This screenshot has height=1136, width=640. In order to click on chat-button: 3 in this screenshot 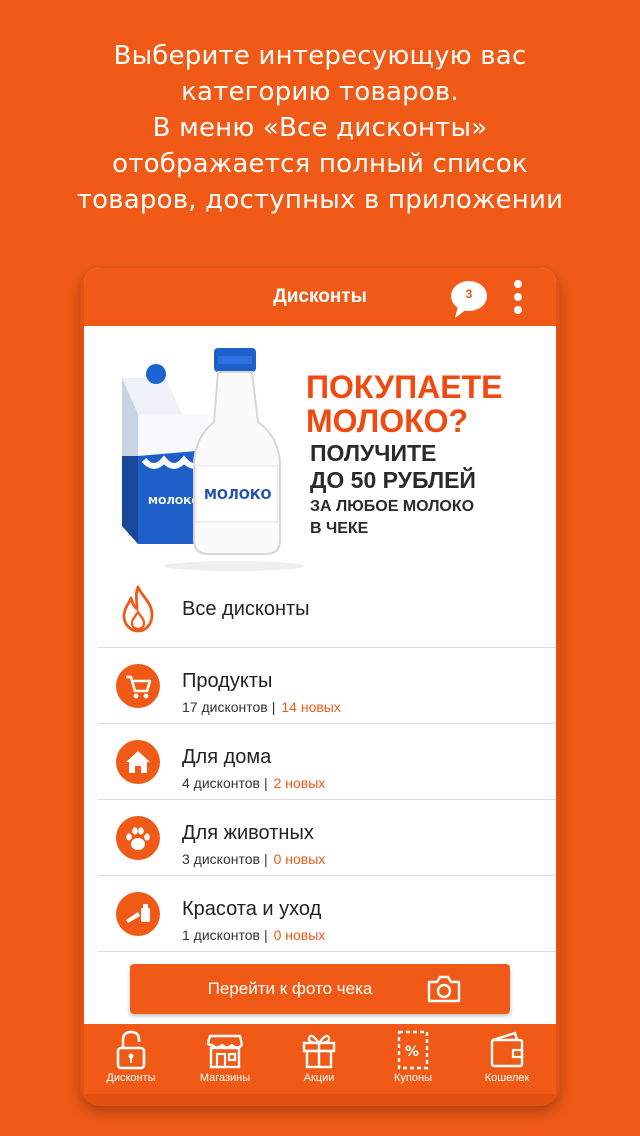, I will do `click(471, 300)`.